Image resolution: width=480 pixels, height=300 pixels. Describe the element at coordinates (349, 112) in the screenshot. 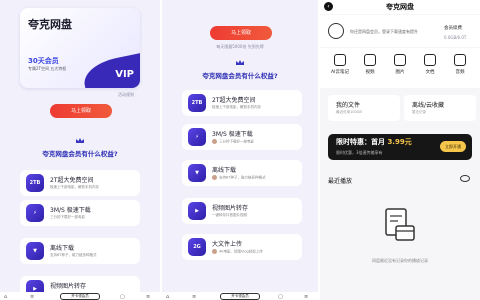

I see `tile-sub: 最近可用100GB` at that location.